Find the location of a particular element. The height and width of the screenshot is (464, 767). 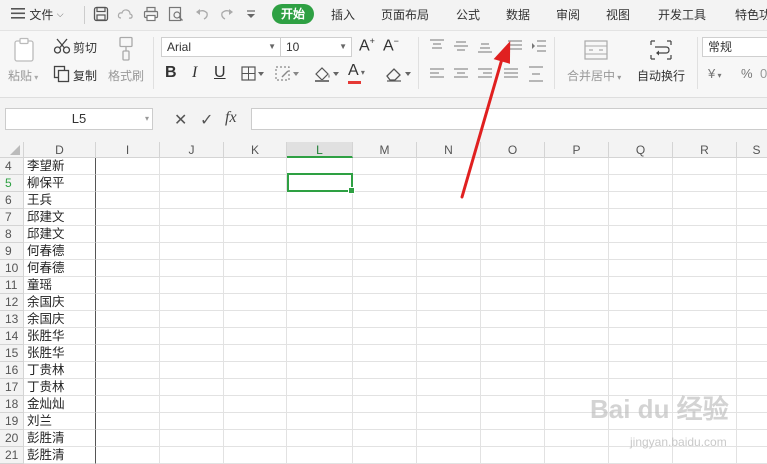

column-header-l: L is located at coordinates (320, 150).